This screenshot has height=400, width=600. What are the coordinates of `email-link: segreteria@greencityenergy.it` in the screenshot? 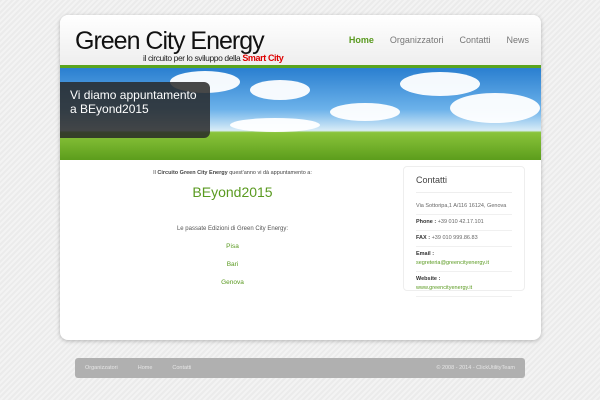 It's located at (452, 263).